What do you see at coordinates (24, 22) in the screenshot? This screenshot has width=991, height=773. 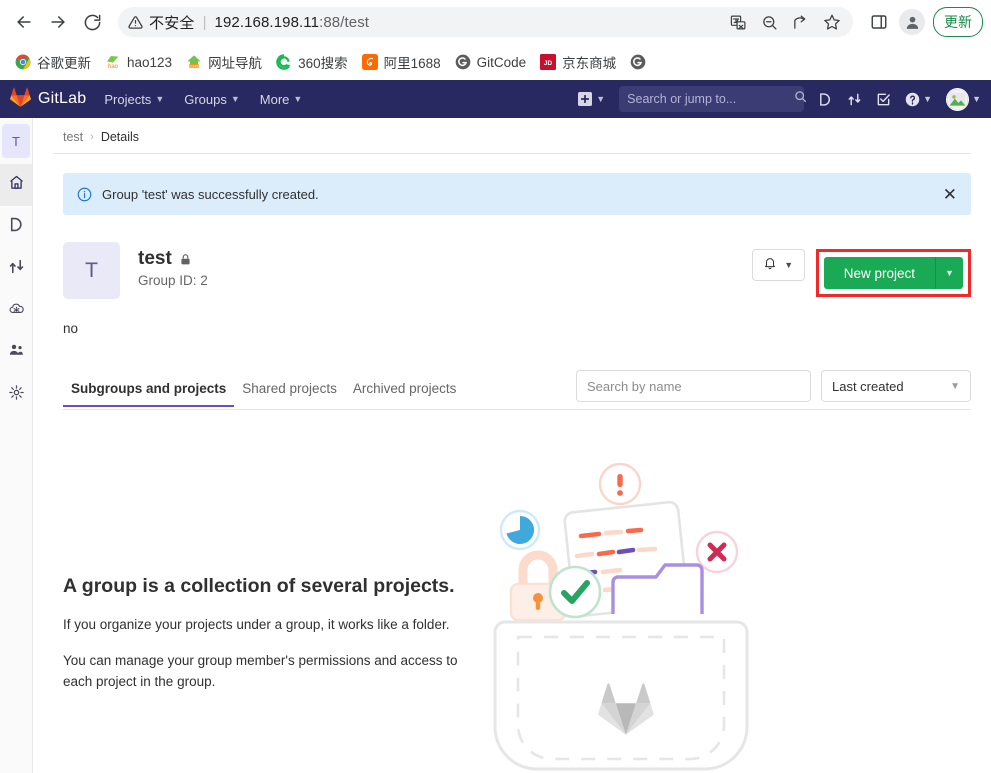 I see `back-icon` at bounding box center [24, 22].